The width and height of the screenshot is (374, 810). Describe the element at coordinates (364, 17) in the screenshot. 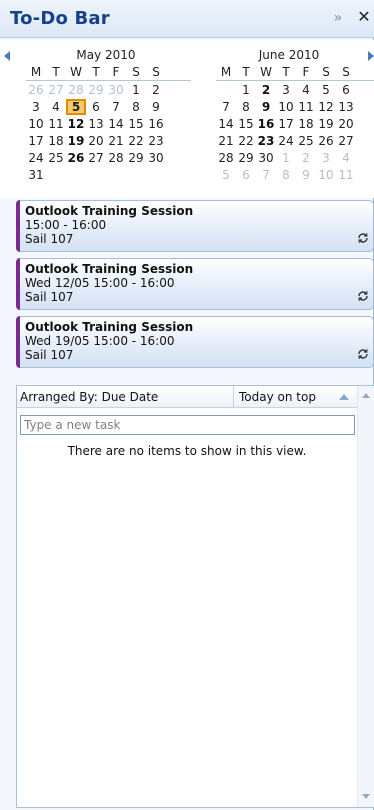

I see `close-icon: ✕` at that location.